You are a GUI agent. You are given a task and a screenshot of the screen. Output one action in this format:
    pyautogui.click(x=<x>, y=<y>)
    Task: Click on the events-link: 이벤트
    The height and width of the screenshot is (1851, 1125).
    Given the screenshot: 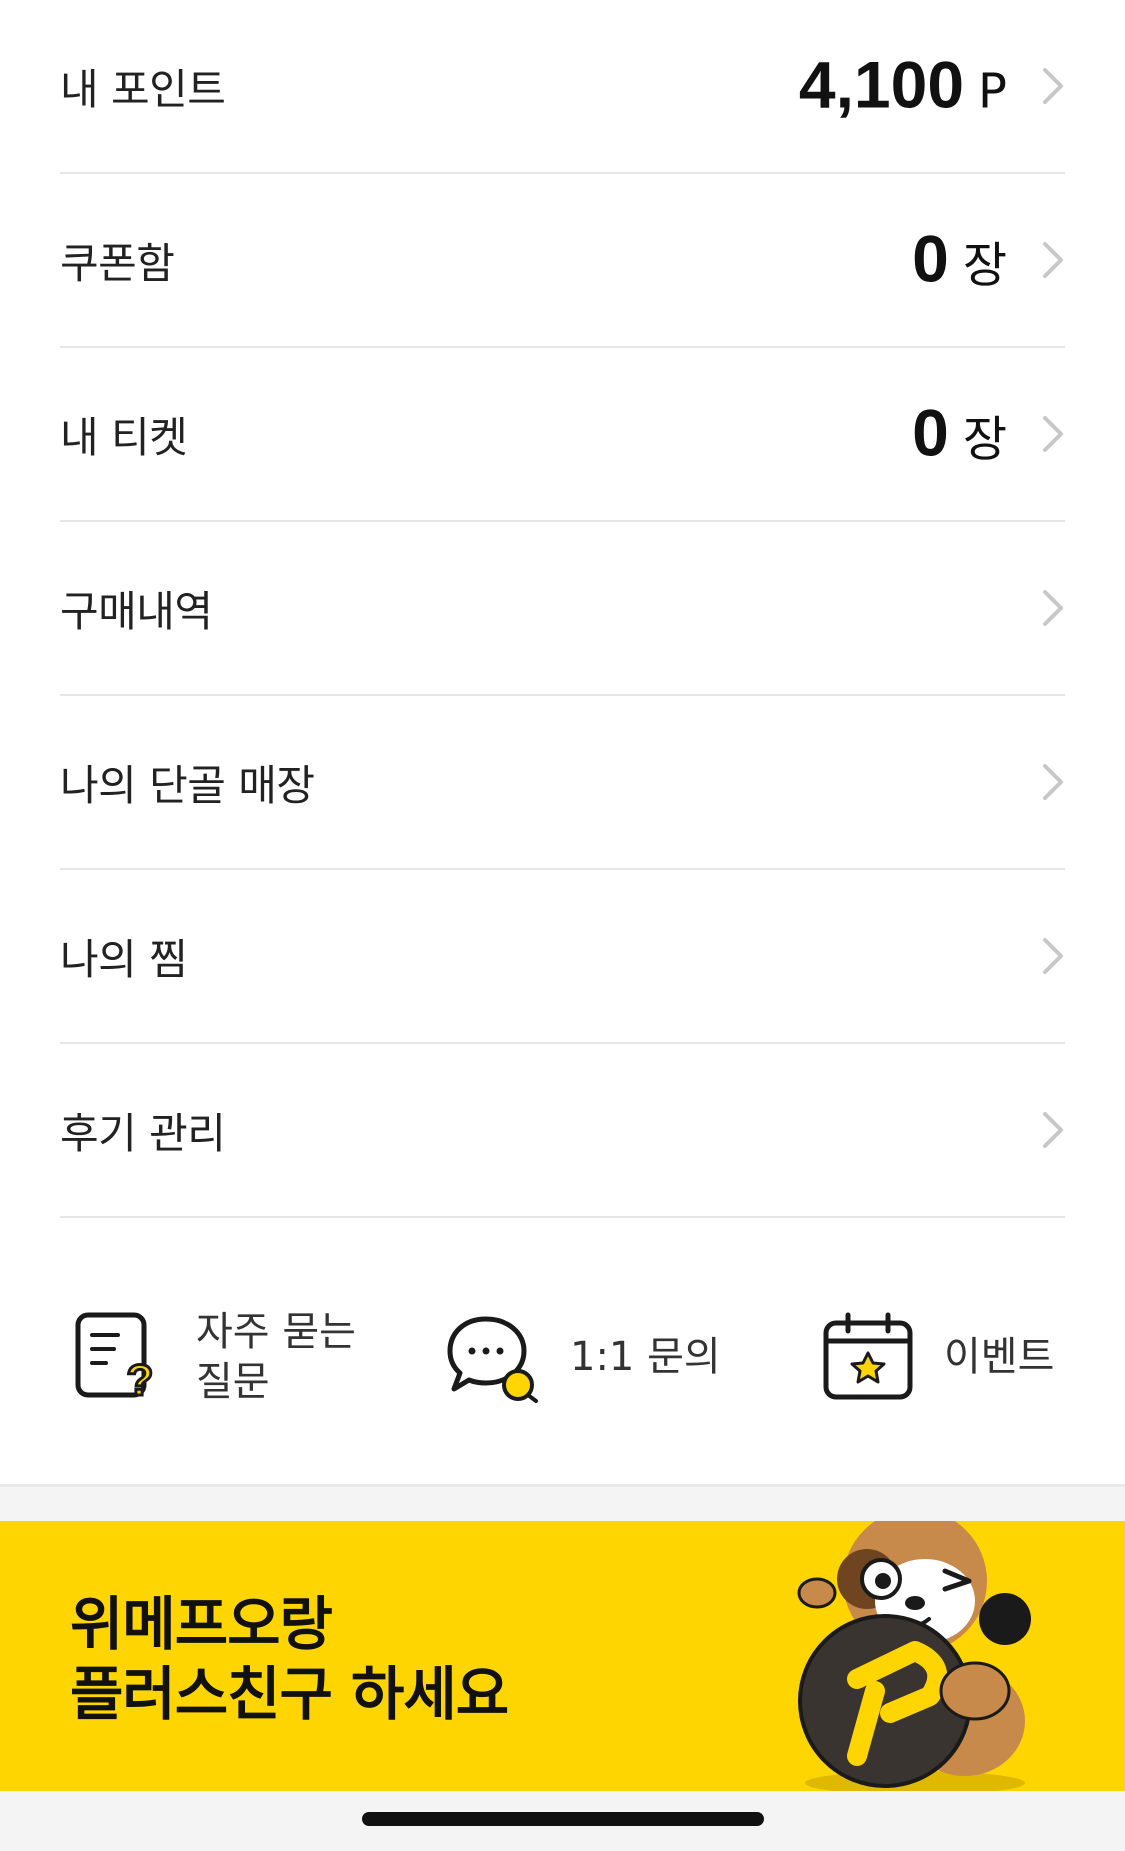 What is the action you would take?
    pyautogui.click(x=937, y=1357)
    